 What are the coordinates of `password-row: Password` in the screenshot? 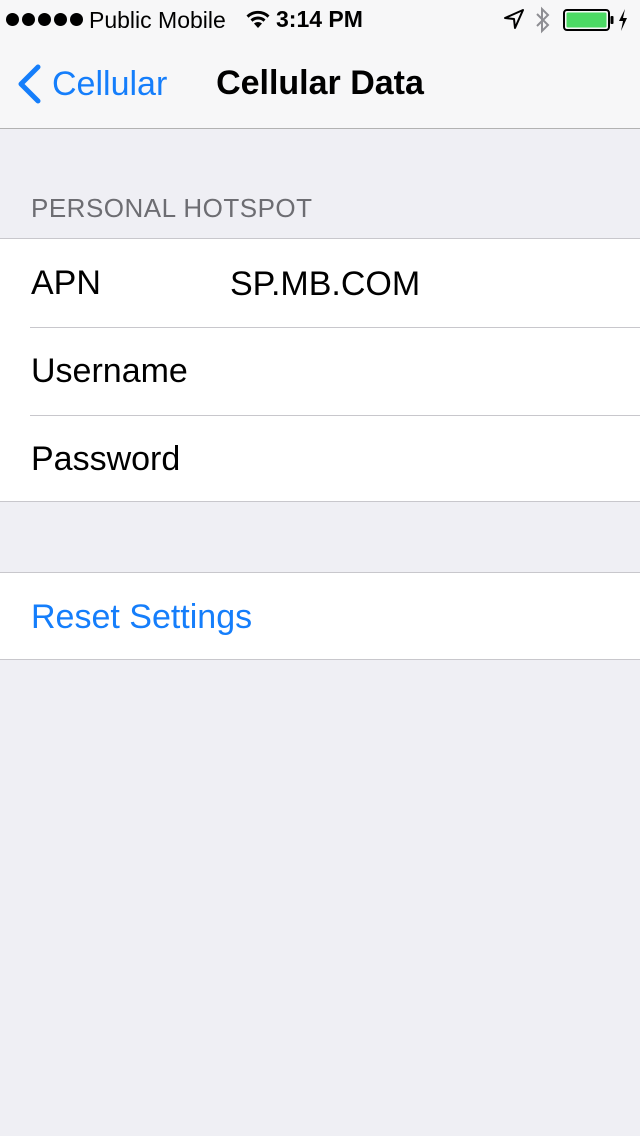 It's located at (320, 459).